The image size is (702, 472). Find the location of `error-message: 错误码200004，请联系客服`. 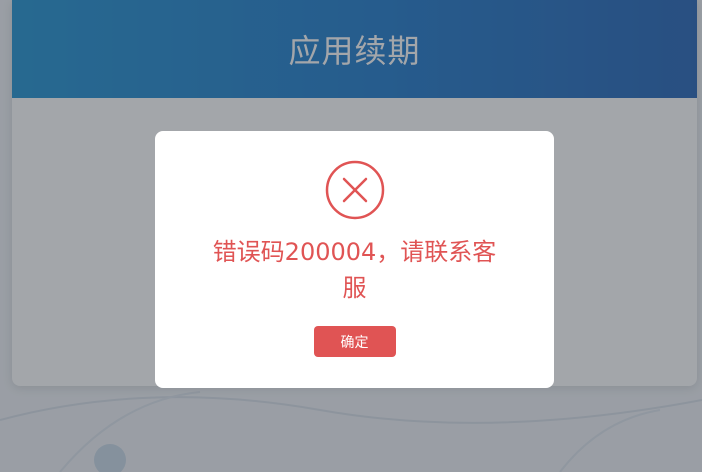

error-message: 错误码200004，请联系客服 is located at coordinates (354, 270).